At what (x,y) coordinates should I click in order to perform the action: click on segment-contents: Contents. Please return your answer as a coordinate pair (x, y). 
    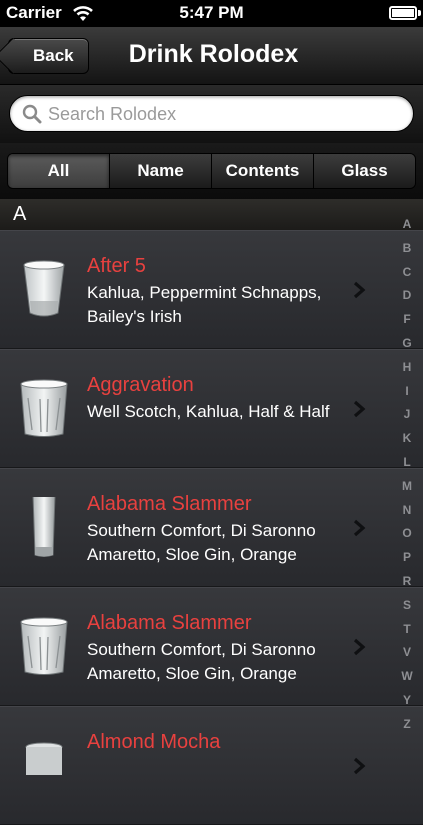
    Looking at the image, I should click on (262, 171).